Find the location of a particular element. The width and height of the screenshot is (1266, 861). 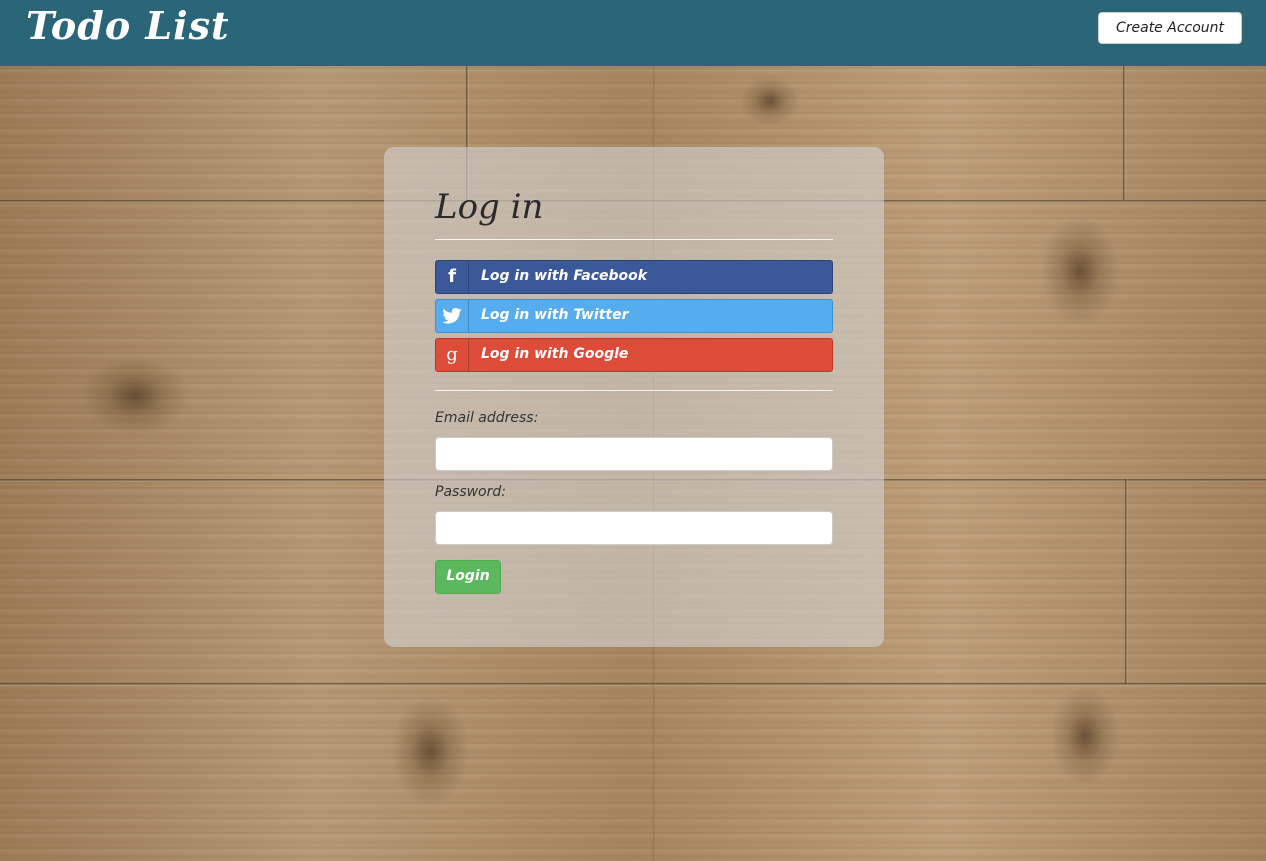

navbar: Todo List Create Account is located at coordinates (633, 33).